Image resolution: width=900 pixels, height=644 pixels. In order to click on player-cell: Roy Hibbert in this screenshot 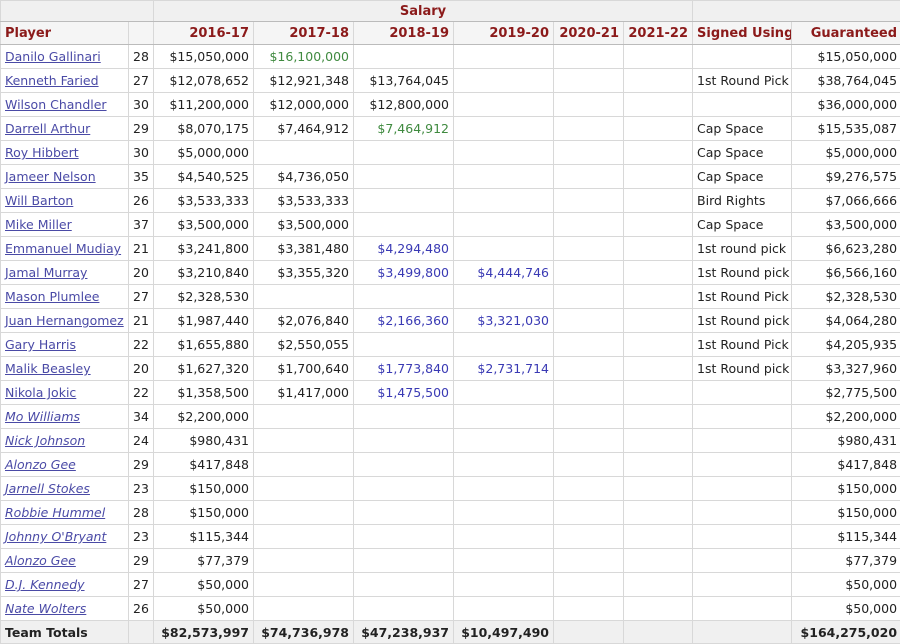, I will do `click(65, 153)`.